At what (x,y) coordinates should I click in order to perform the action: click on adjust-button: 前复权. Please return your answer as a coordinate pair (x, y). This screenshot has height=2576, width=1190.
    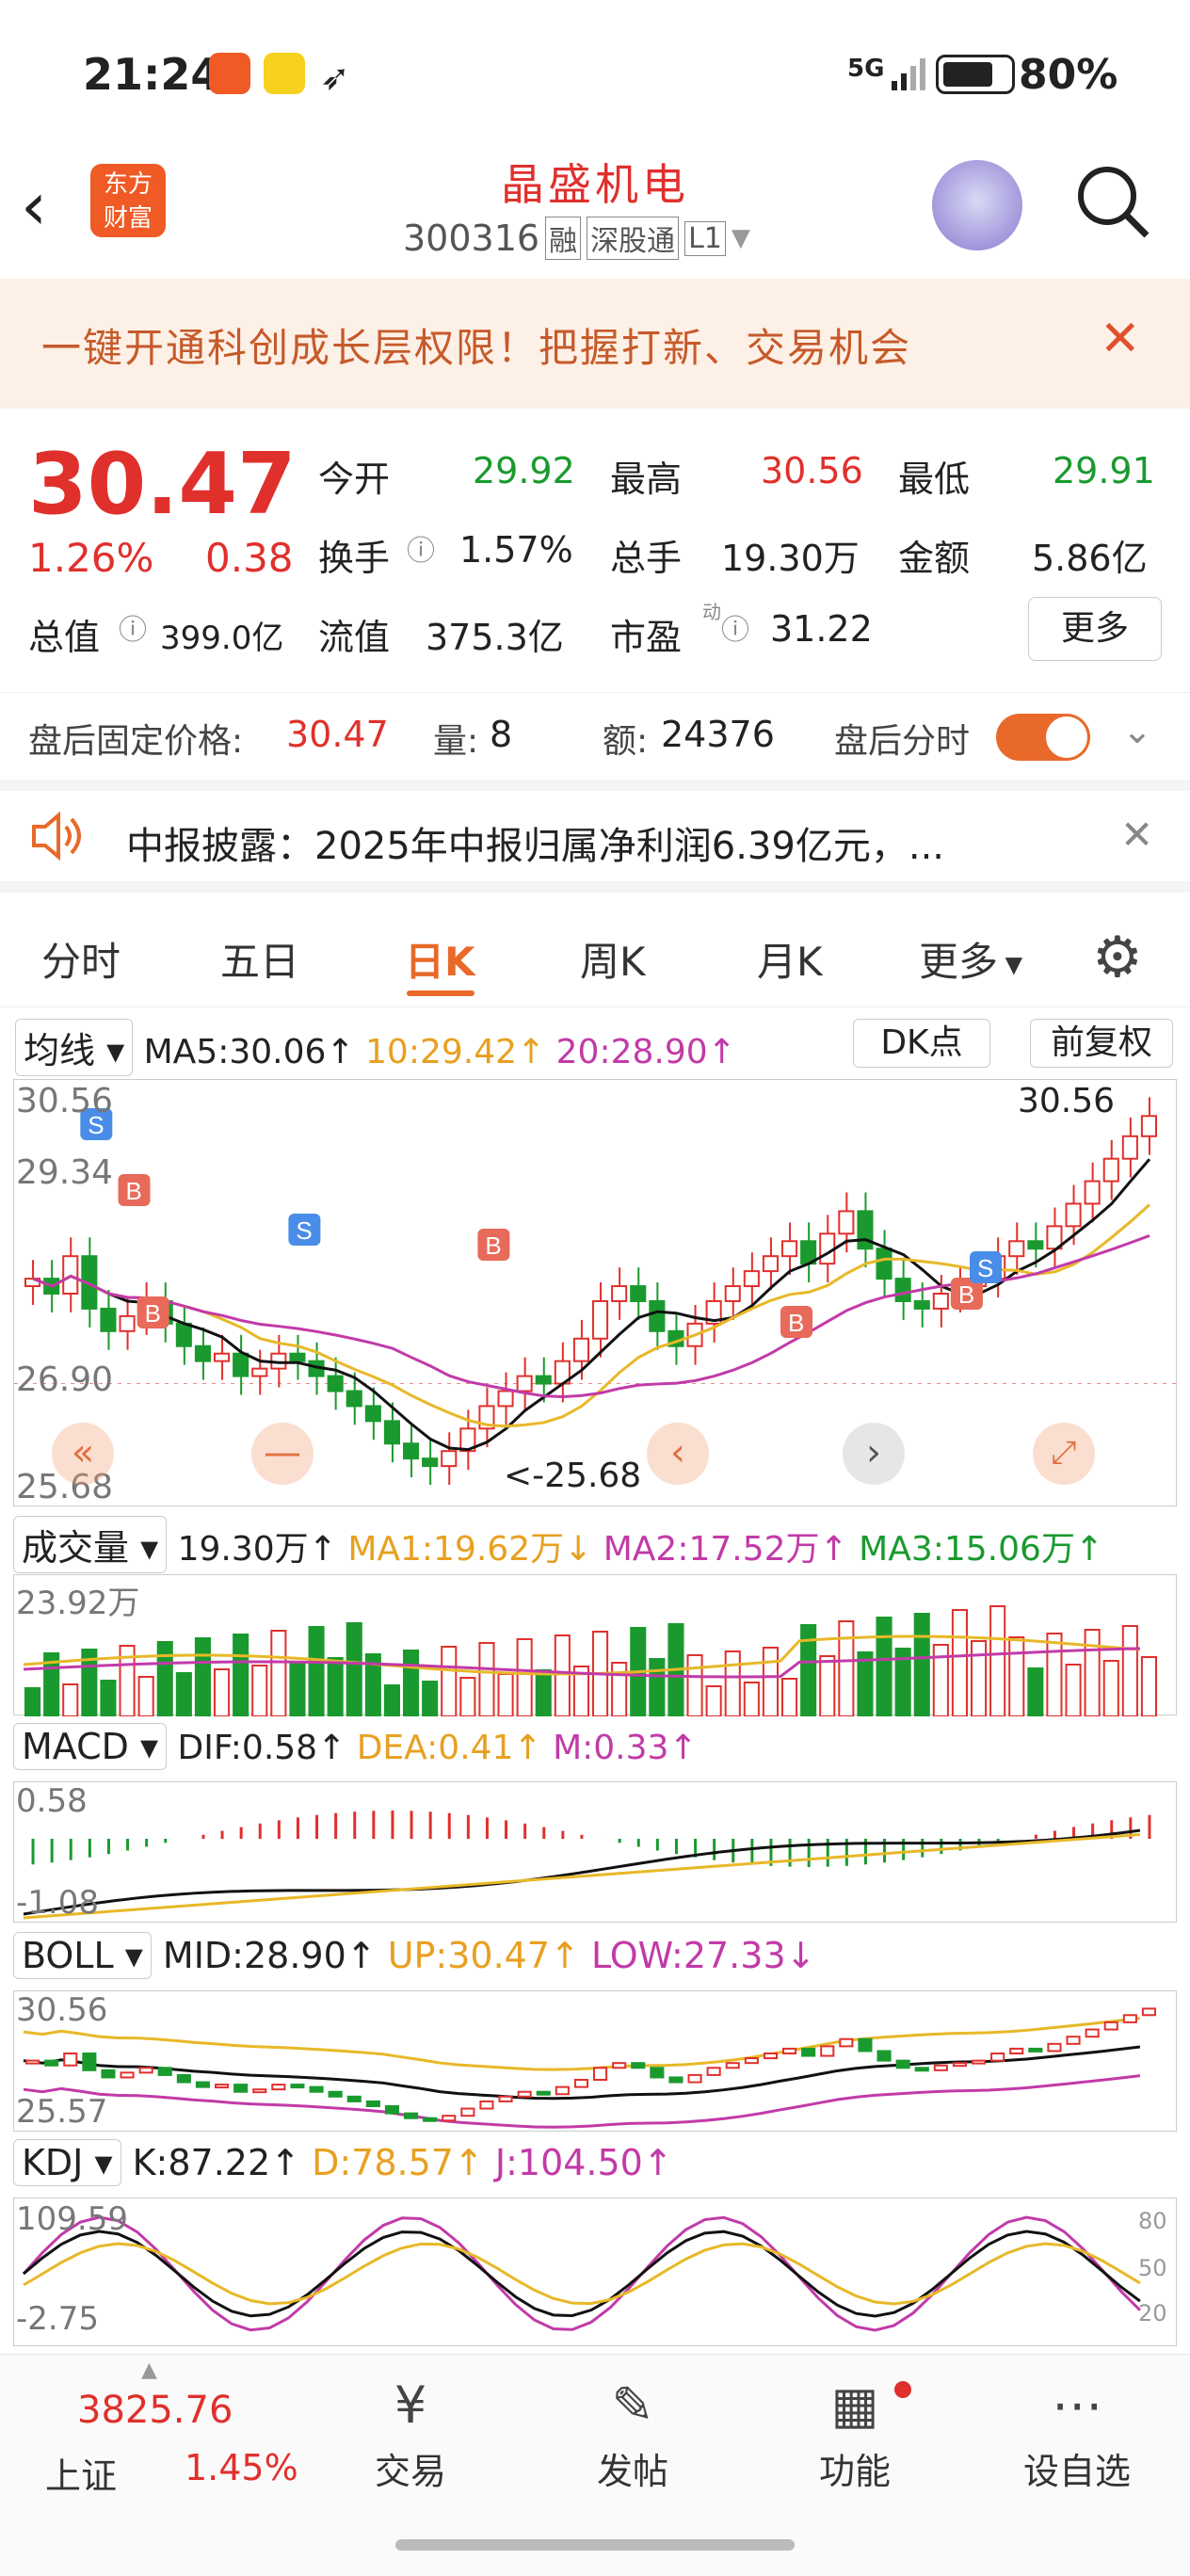
    Looking at the image, I should click on (1101, 1043).